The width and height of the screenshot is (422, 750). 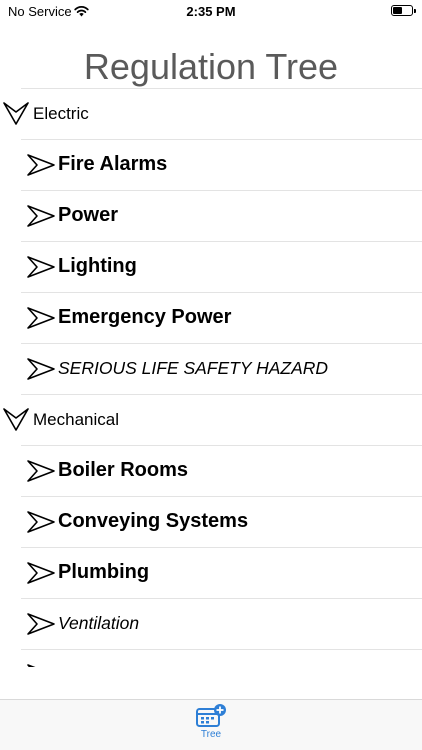 I want to click on tree-item-row: Emergency Power, so click(x=211, y=318).